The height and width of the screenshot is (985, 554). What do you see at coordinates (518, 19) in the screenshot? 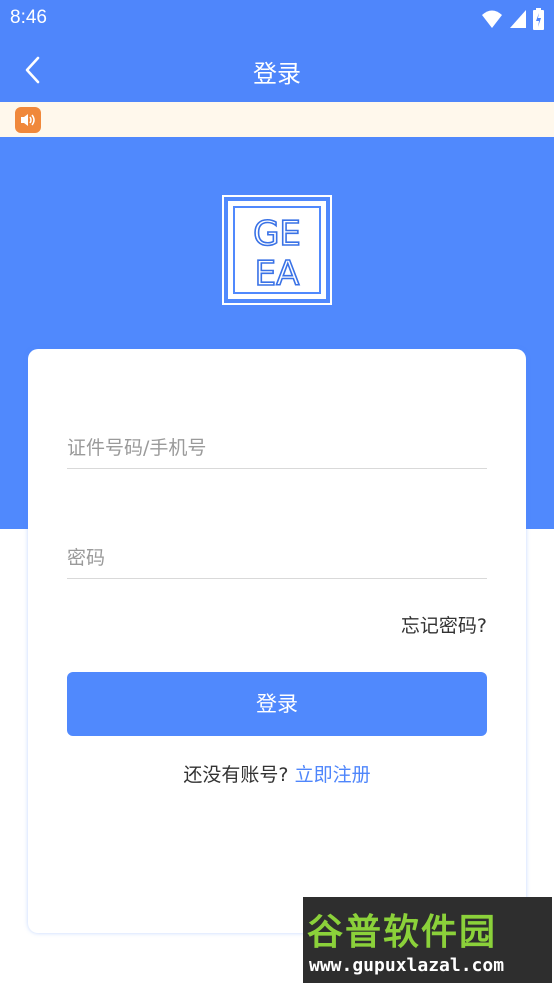
I see `cell-signal-icon` at bounding box center [518, 19].